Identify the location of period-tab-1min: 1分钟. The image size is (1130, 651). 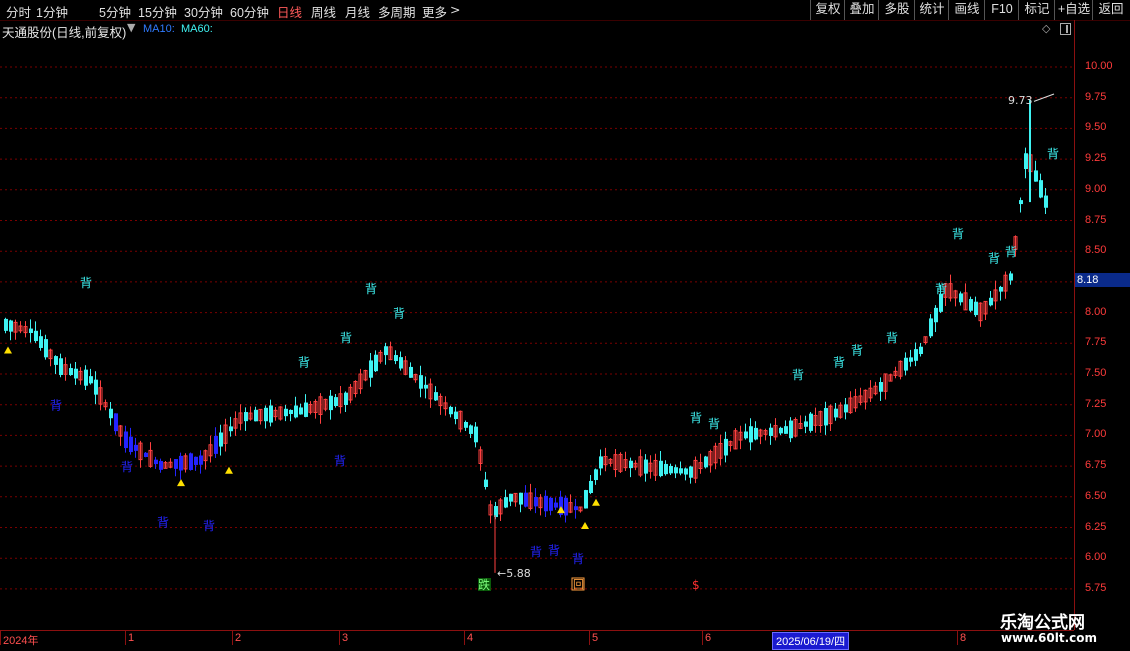
(52, 11).